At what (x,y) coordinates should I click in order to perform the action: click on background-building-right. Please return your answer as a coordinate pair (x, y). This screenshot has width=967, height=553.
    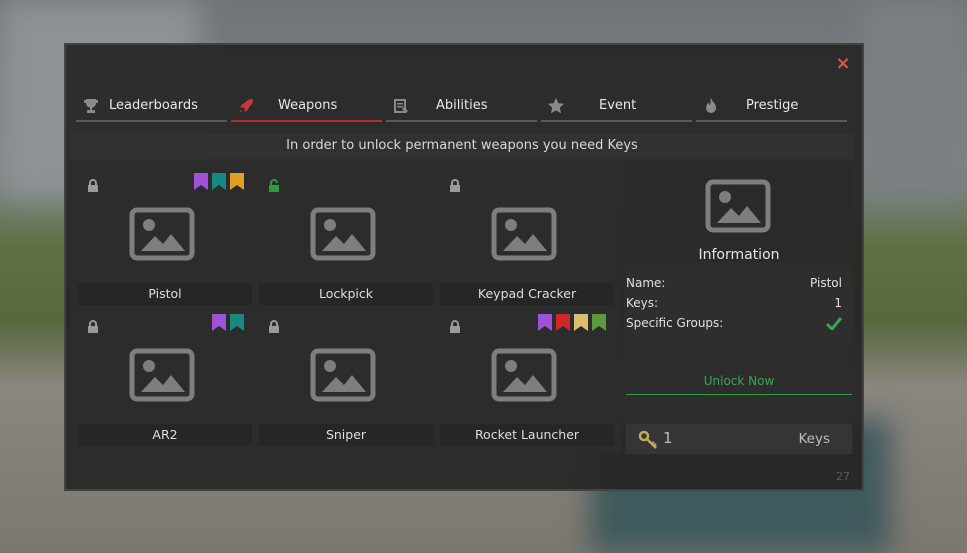
    Looking at the image, I should click on (913, 100).